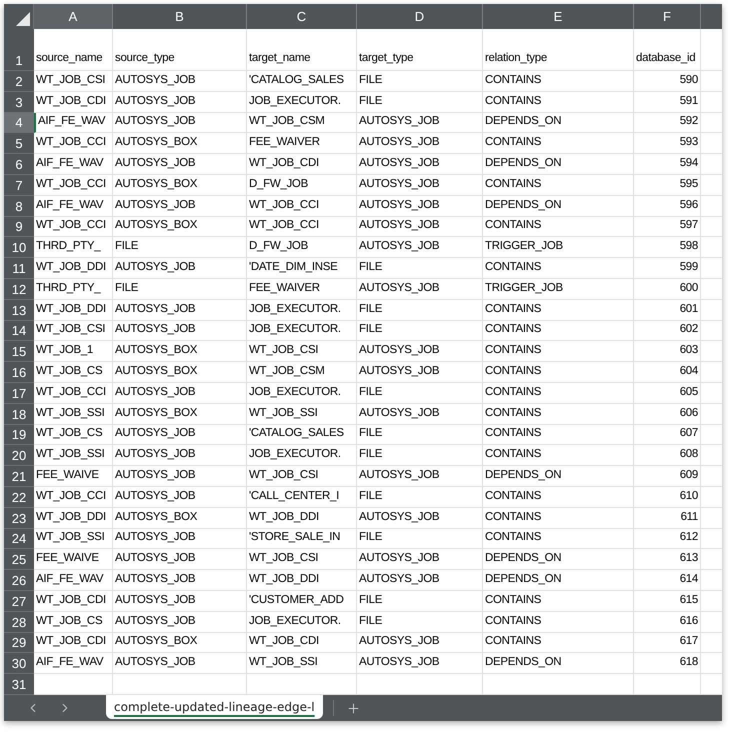 Image resolution: width=732 pixels, height=734 pixels. Describe the element at coordinates (19, 372) in the screenshot. I see `row-header: 16` at that location.